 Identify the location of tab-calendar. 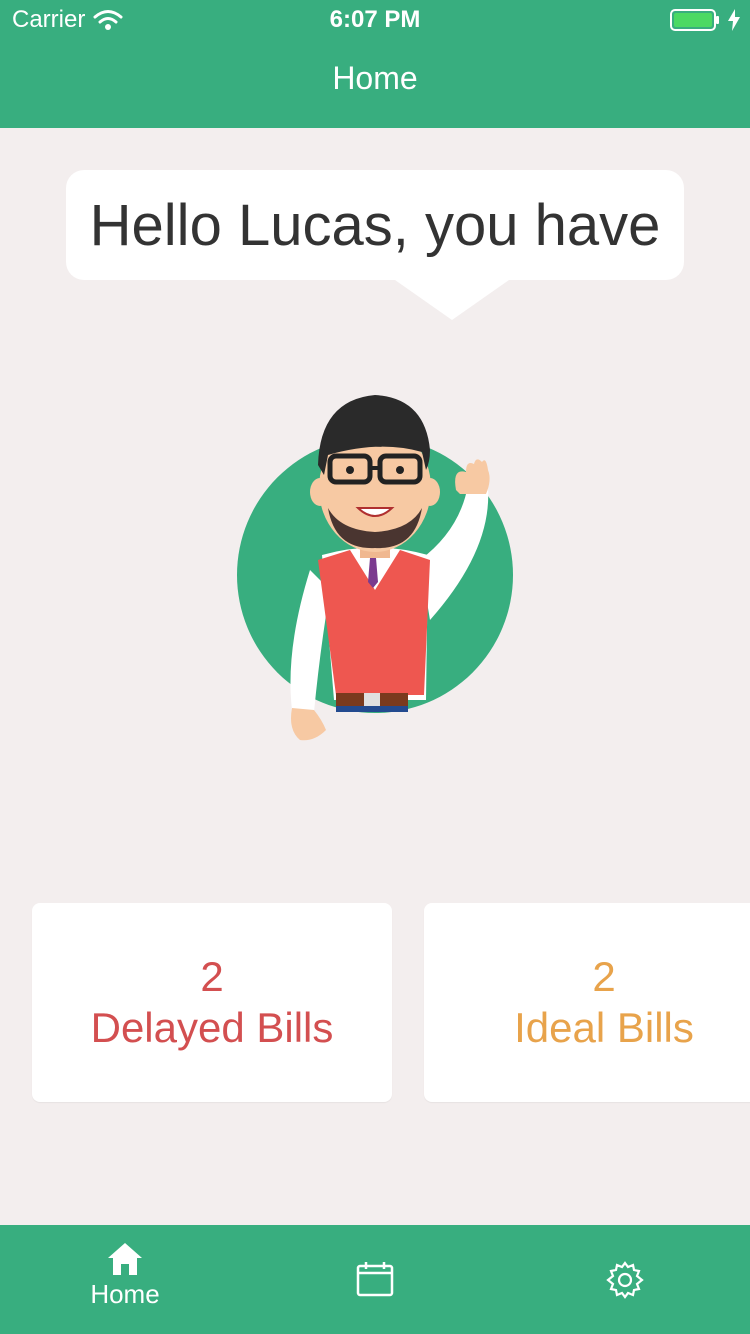
(375, 1279).